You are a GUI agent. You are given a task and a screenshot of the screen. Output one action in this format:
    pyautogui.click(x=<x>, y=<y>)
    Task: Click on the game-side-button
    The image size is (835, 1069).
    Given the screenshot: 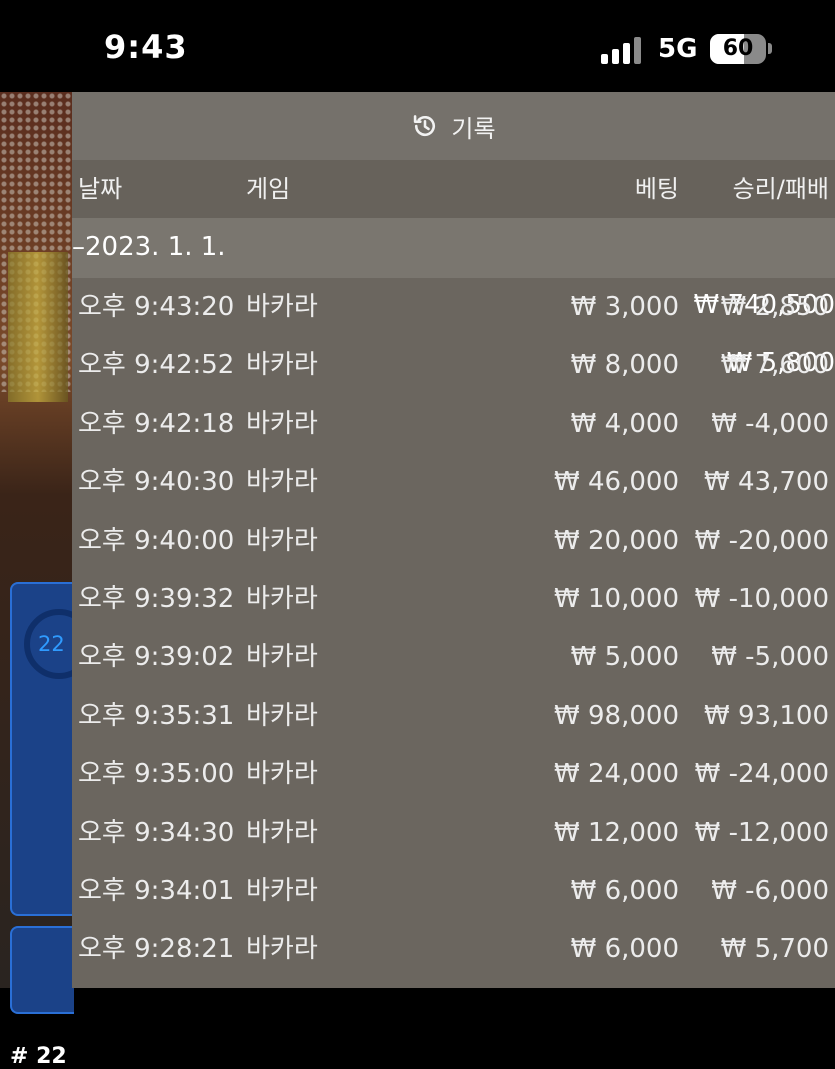 What is the action you would take?
    pyautogui.click(x=42, y=970)
    